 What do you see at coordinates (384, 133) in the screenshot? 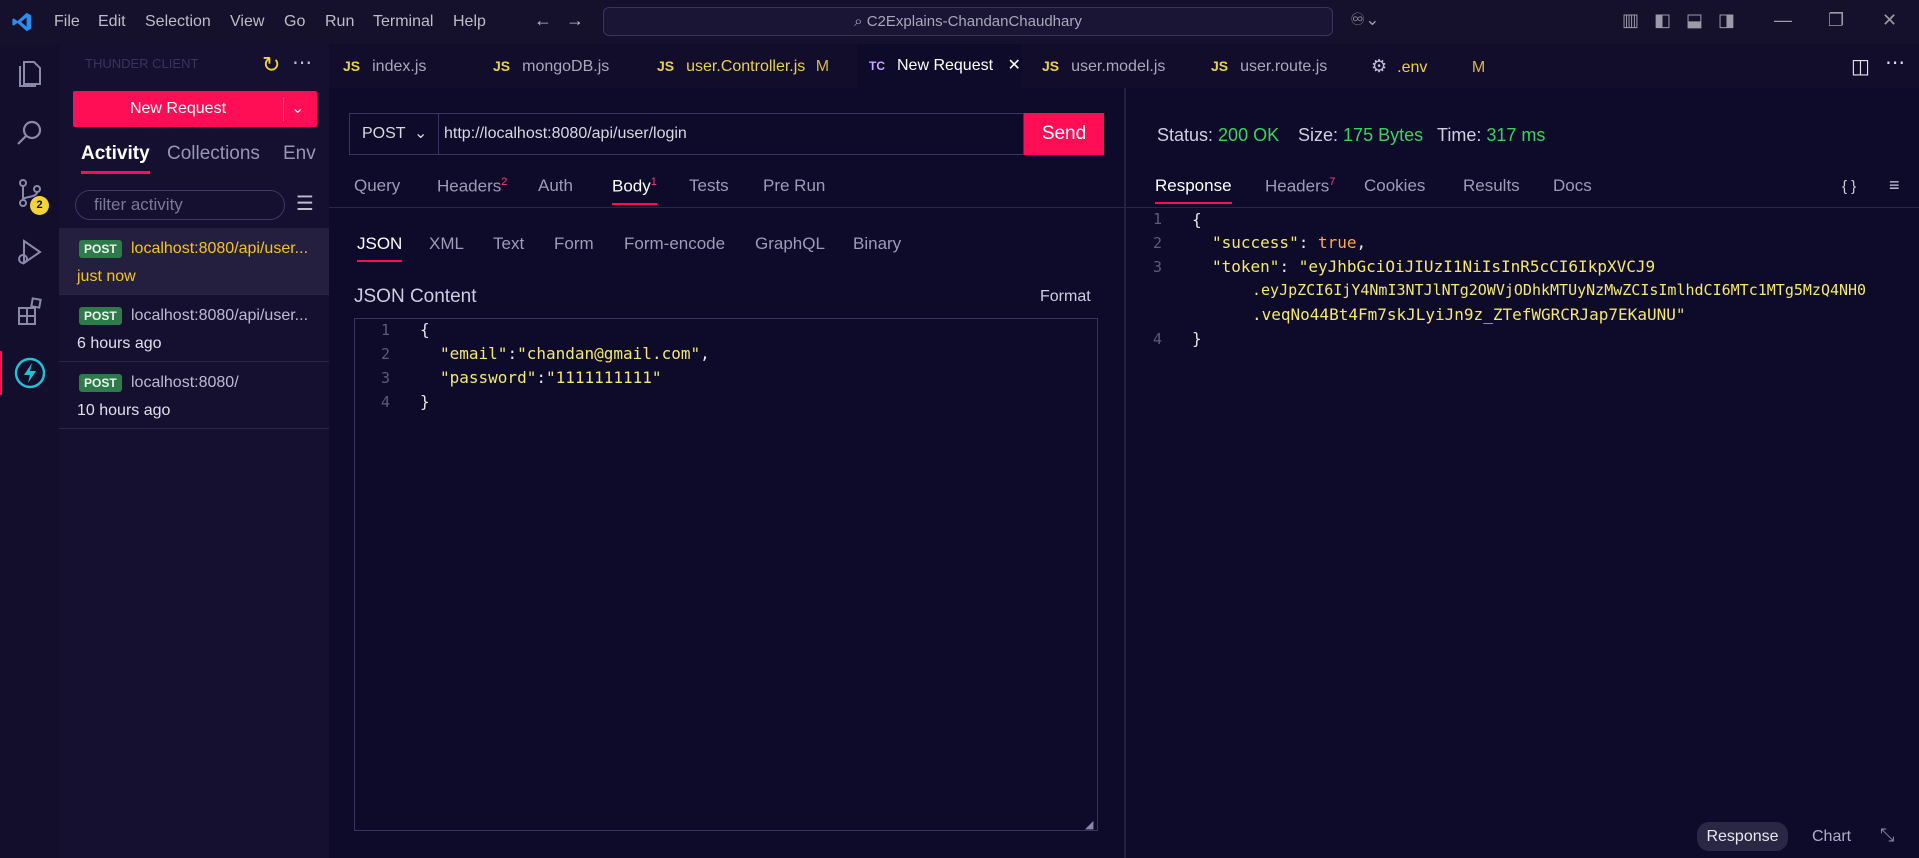
I see `method-value: POST` at bounding box center [384, 133].